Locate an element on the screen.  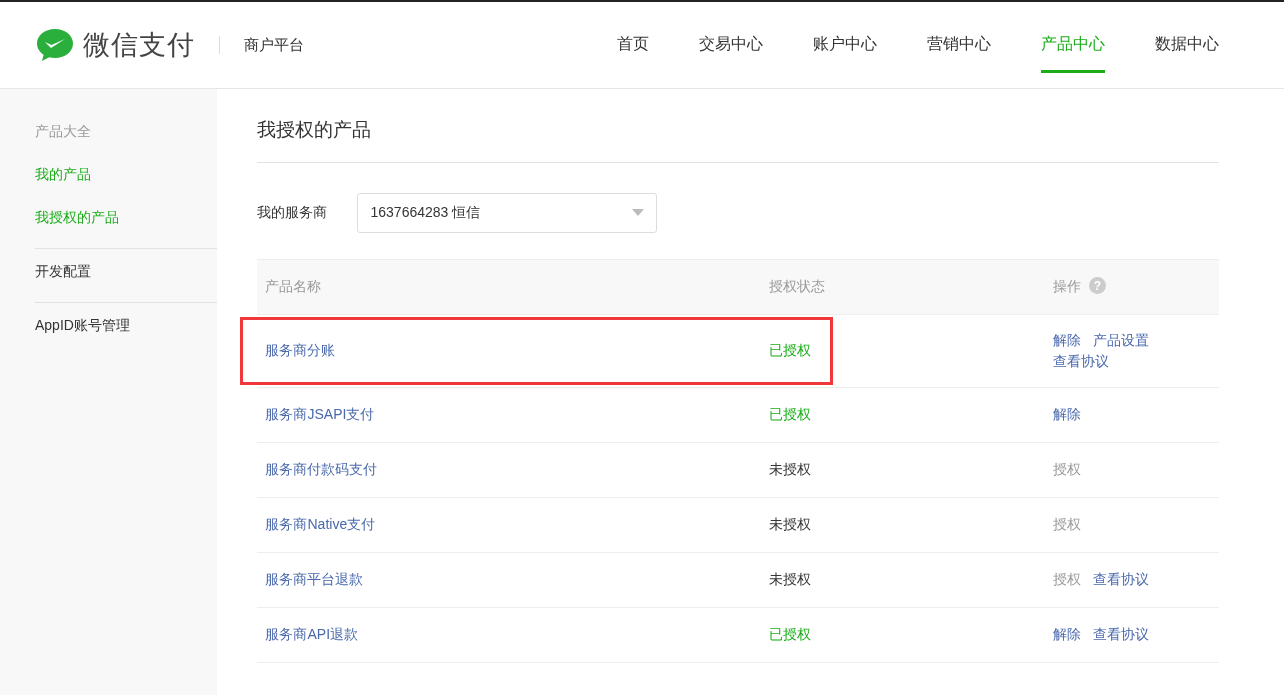
nav-tab: 首页 is located at coordinates (633, 52).